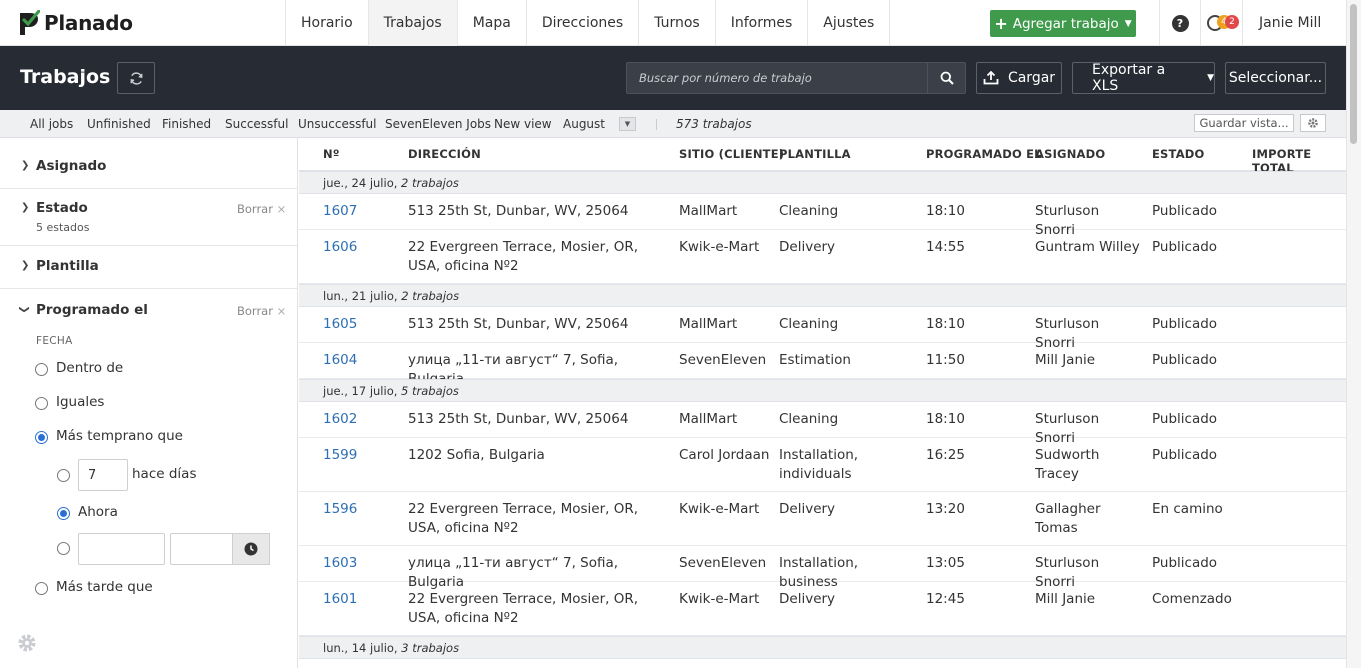 This screenshot has height=668, width=1361. What do you see at coordinates (731, 154) in the screenshot?
I see `column-header-site: SITIO (CLIENTE)` at bounding box center [731, 154].